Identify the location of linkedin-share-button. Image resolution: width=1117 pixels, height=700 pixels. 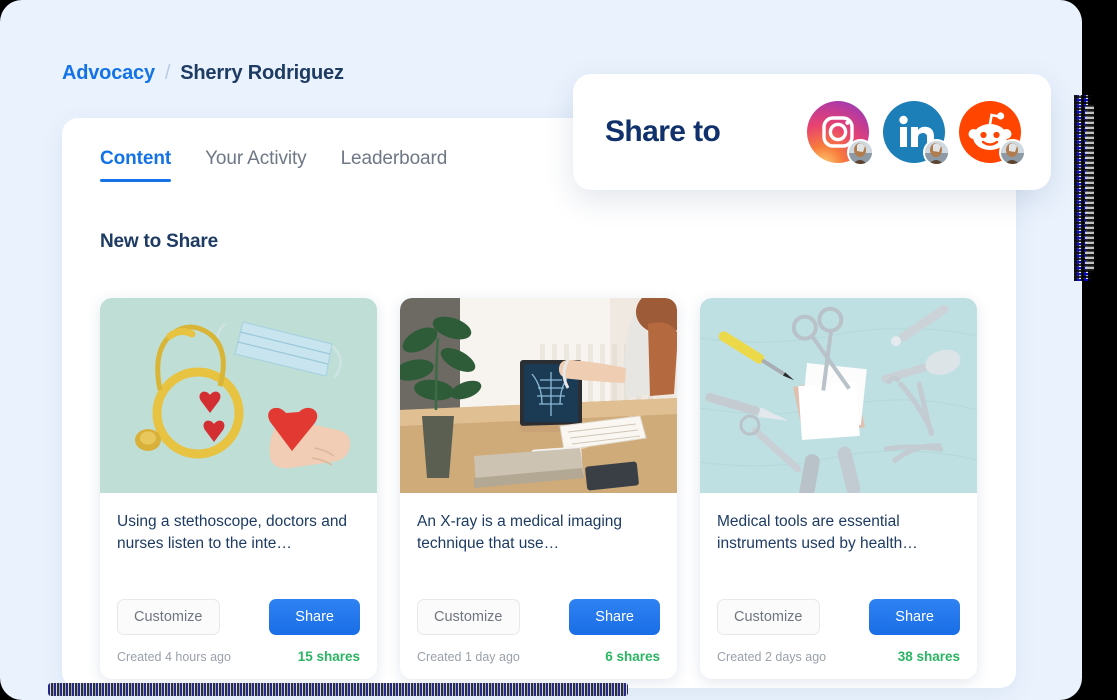
(916, 133).